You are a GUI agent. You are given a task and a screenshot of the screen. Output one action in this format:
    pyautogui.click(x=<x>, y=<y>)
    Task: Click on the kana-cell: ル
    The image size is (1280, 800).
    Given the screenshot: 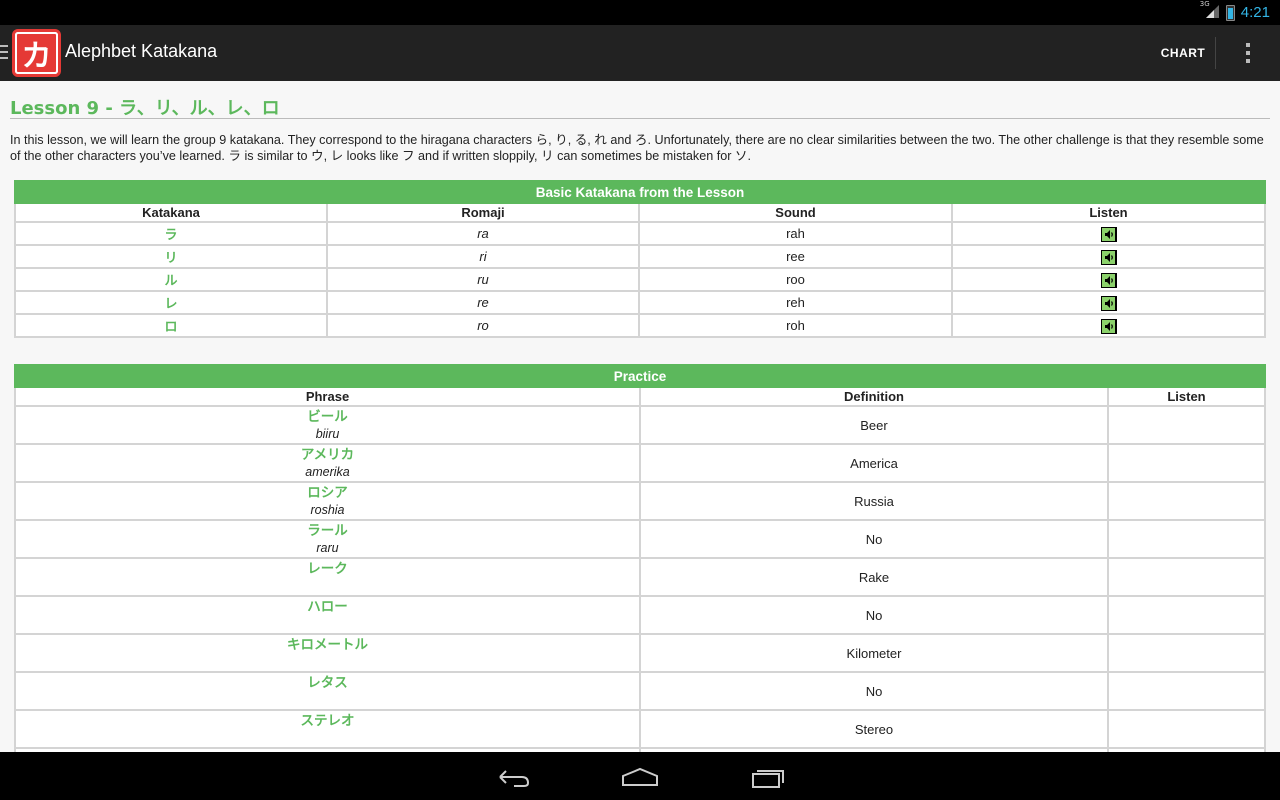 What is the action you would take?
    pyautogui.click(x=171, y=279)
    